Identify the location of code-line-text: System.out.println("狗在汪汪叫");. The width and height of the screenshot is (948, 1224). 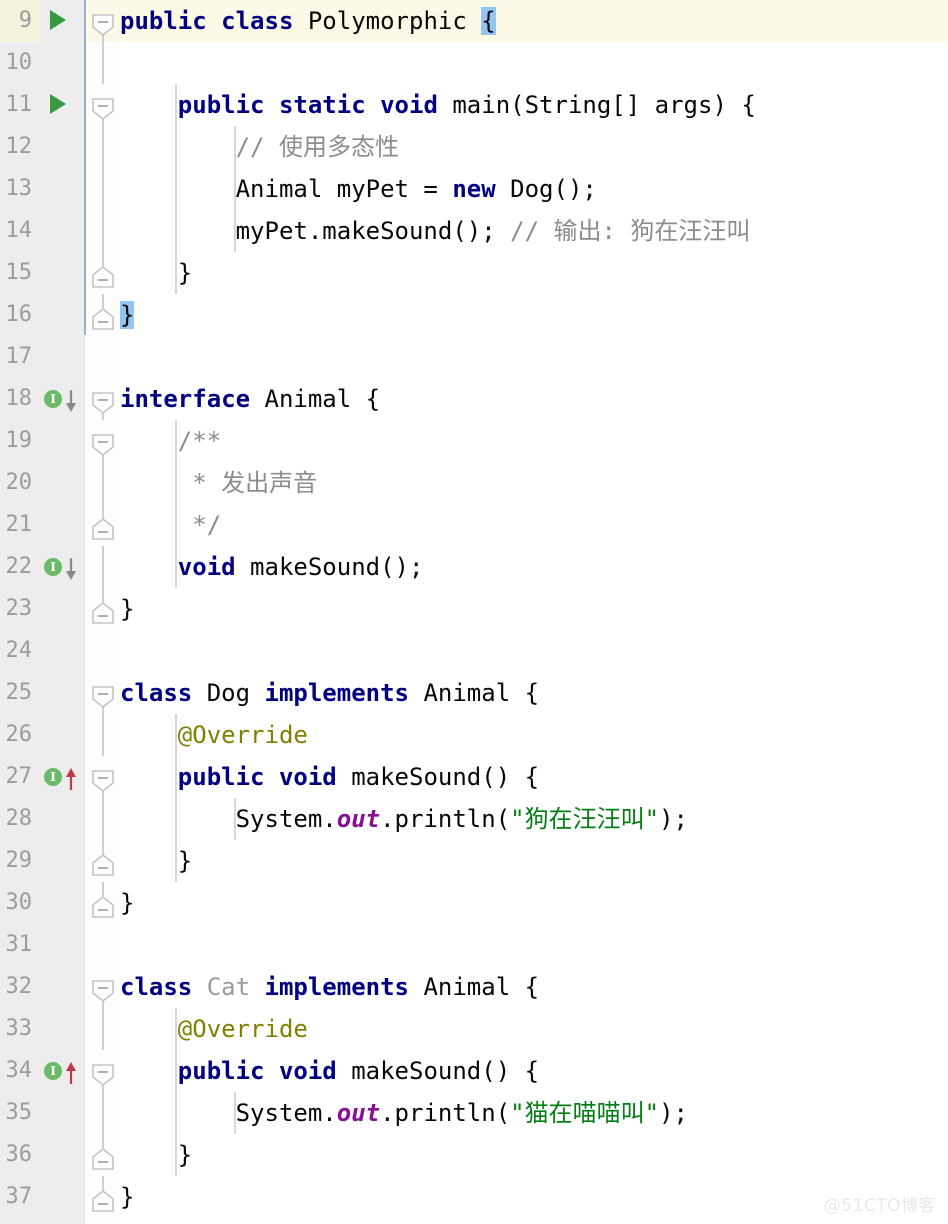
(534, 819).